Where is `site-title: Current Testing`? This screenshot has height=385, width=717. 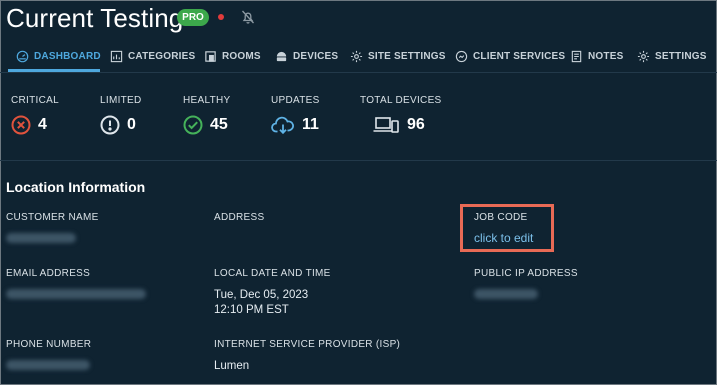
site-title: Current Testing is located at coordinates (95, 18).